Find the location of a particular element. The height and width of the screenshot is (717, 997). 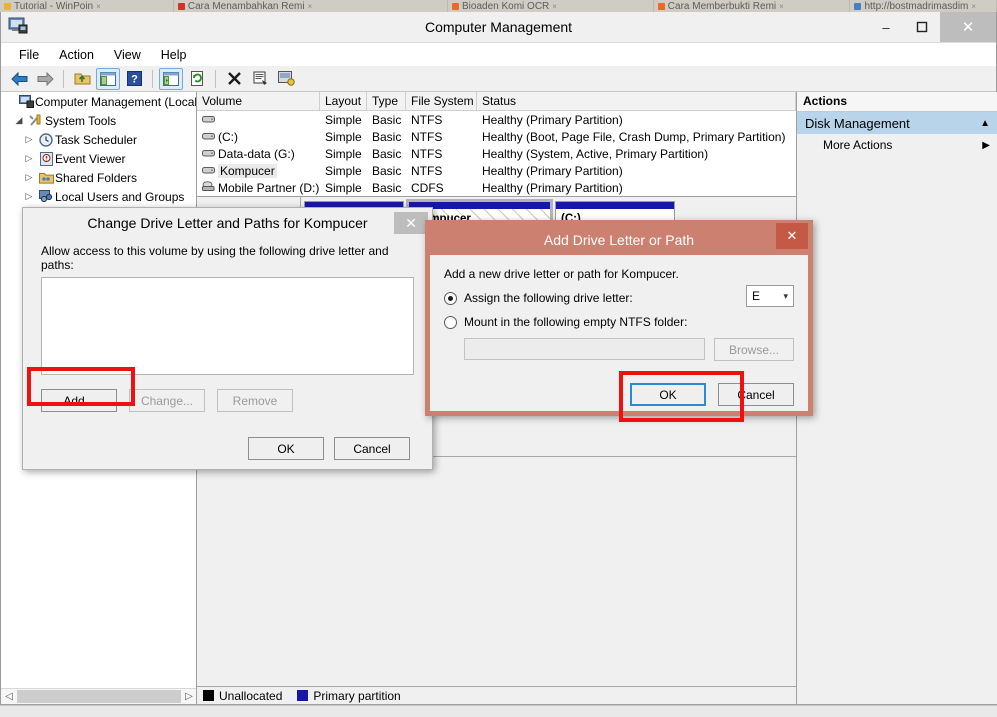

tree-horizontal-scrollbar: ◁ ▷ is located at coordinates (98, 696).